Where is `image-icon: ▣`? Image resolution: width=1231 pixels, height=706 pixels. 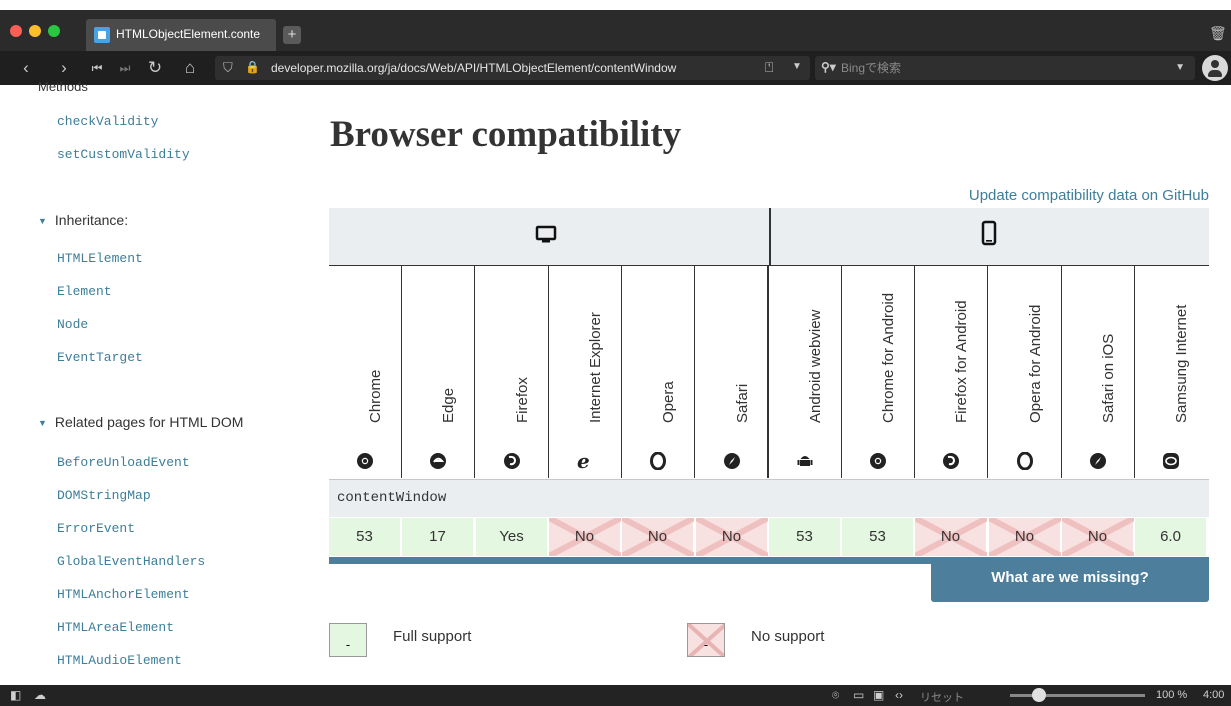
image-icon: ▣ is located at coordinates (878, 695).